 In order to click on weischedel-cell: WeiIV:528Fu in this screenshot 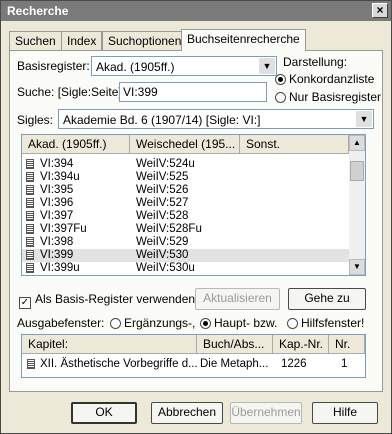, I will do `click(169, 229)`.